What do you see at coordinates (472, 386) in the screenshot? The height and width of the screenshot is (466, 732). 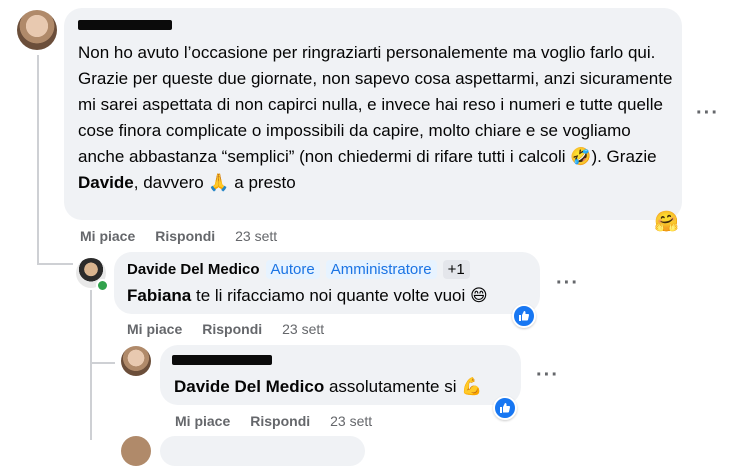 I see `flexed-biceps-emoji-icon: 💪` at bounding box center [472, 386].